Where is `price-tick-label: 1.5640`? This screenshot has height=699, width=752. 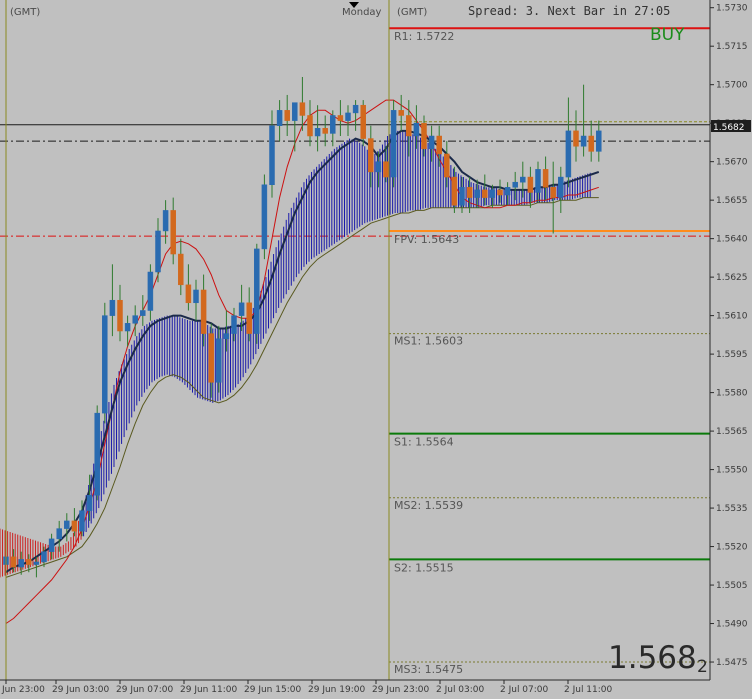 price-tick-label: 1.5640 is located at coordinates (732, 240).